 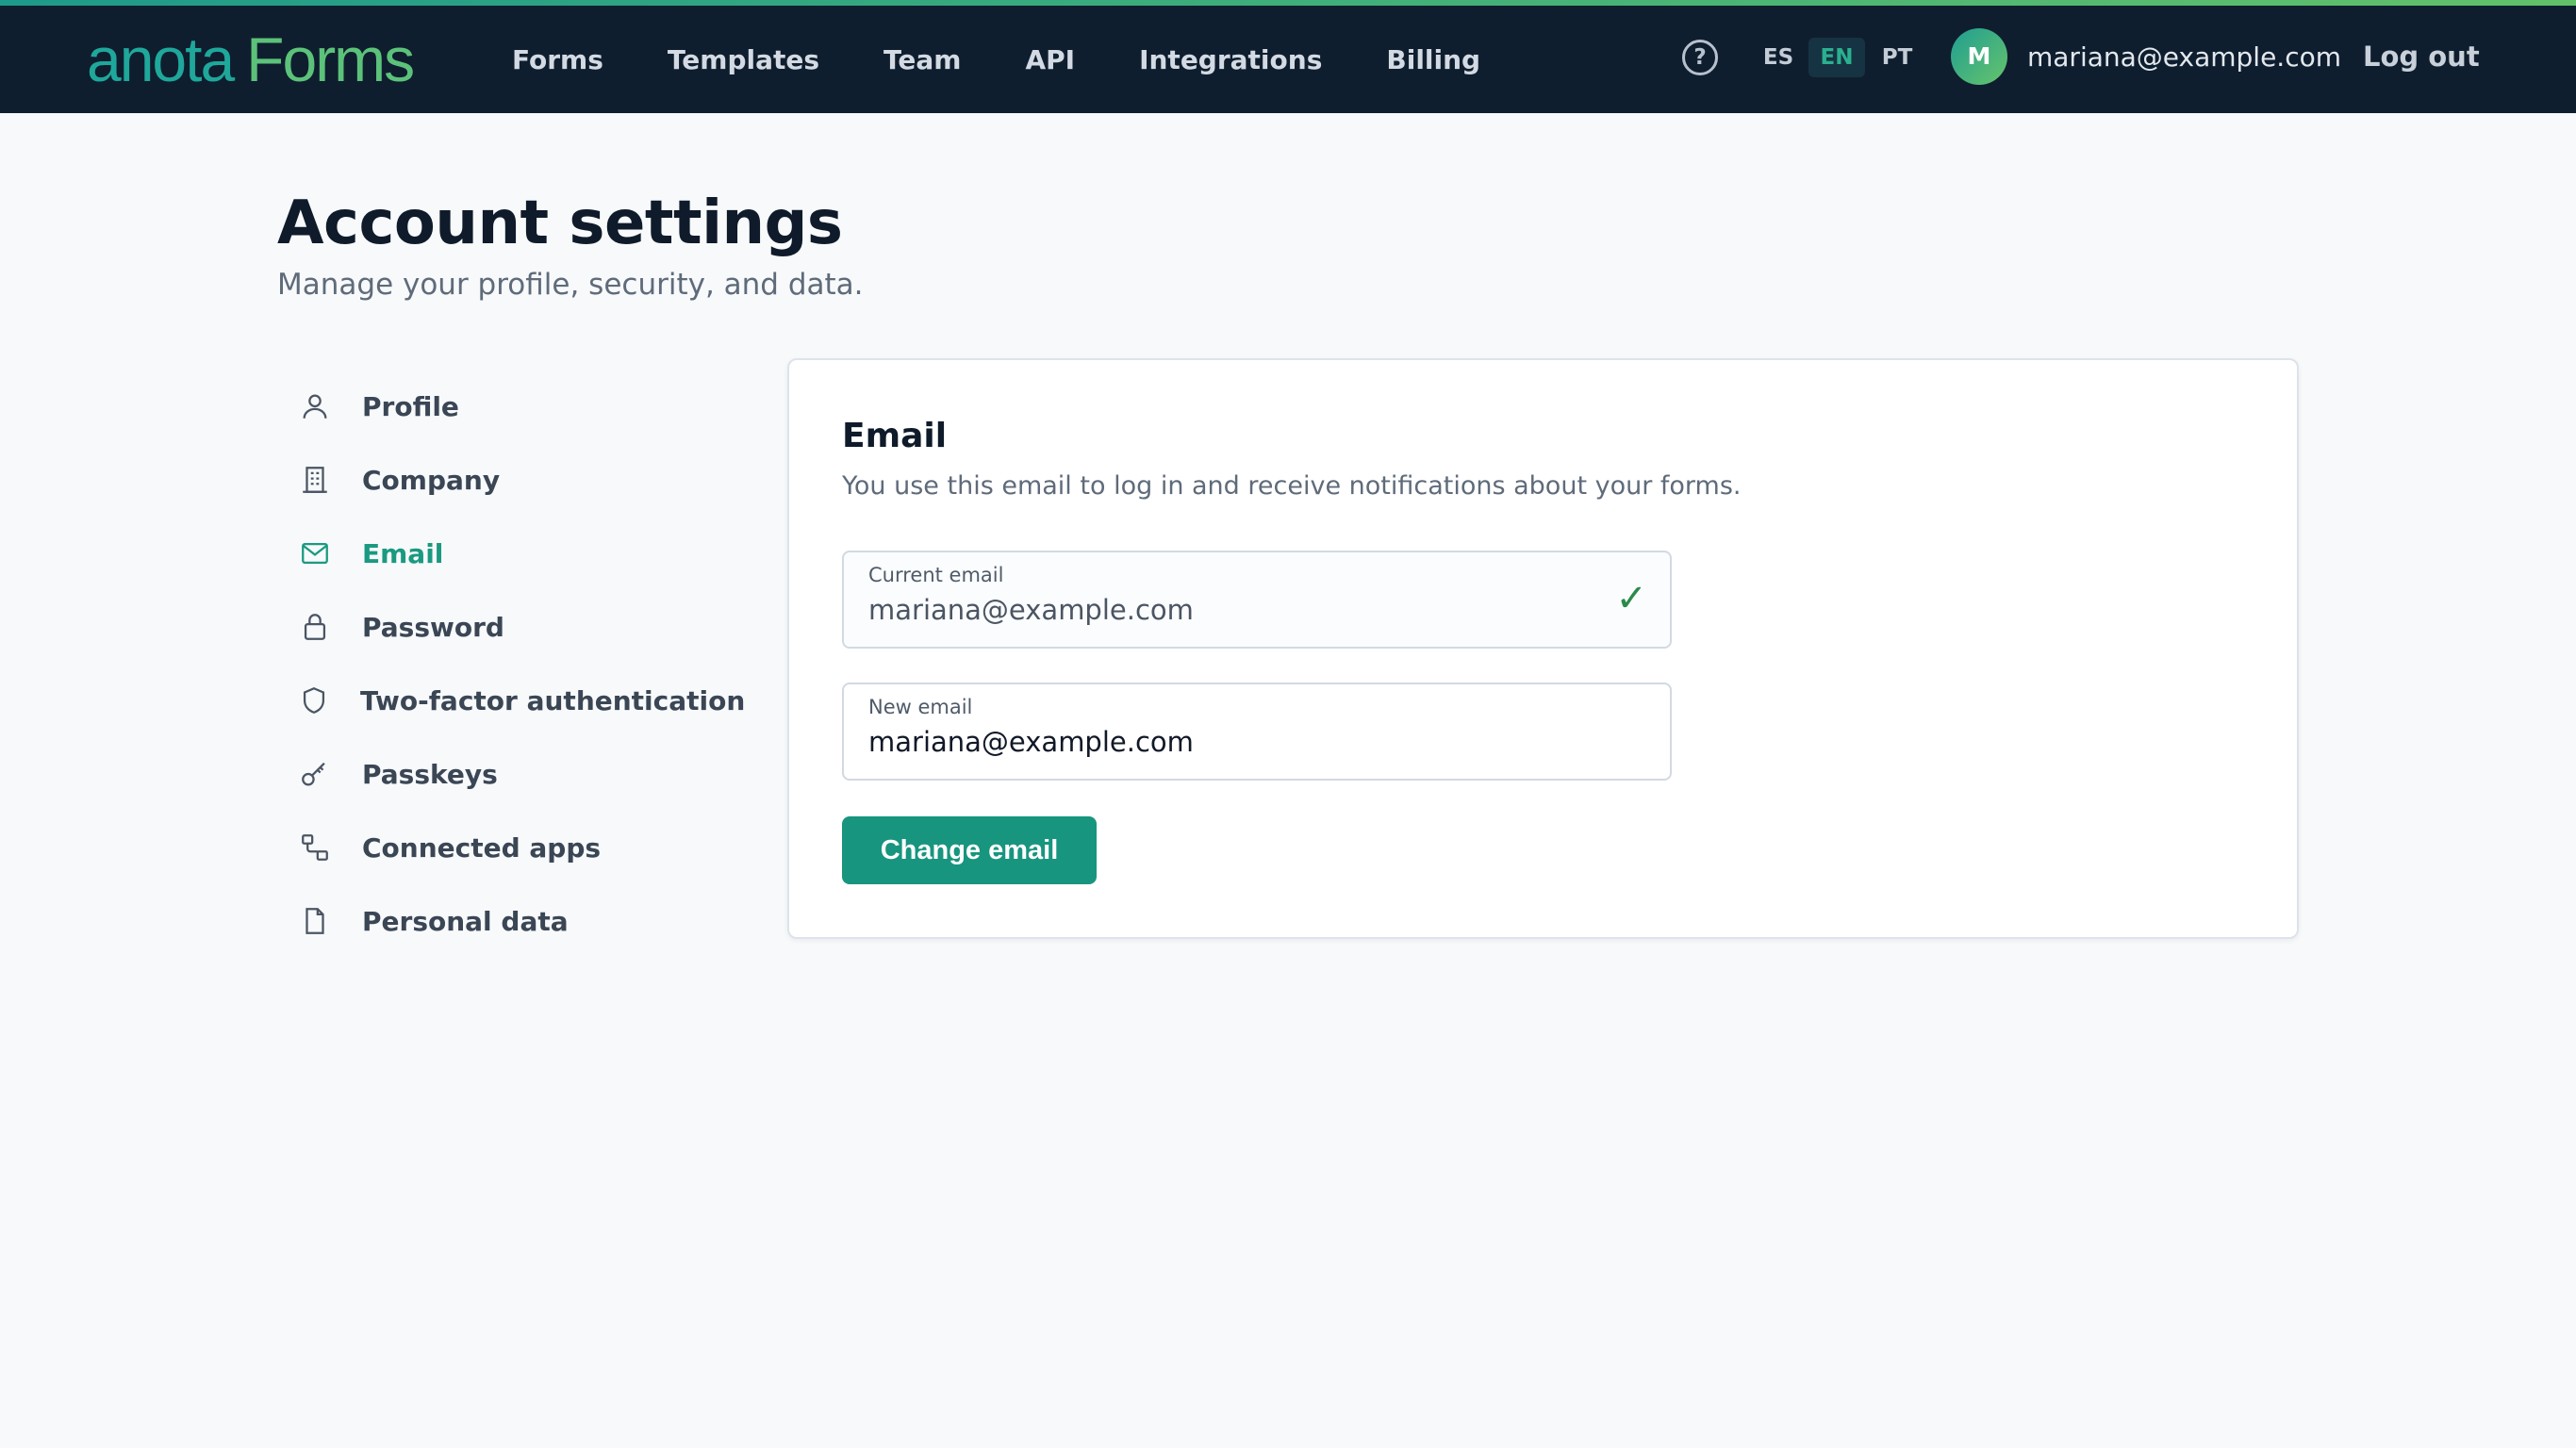 I want to click on sidebar-item-two-factor: Two-factor authentication, so click(x=521, y=700).